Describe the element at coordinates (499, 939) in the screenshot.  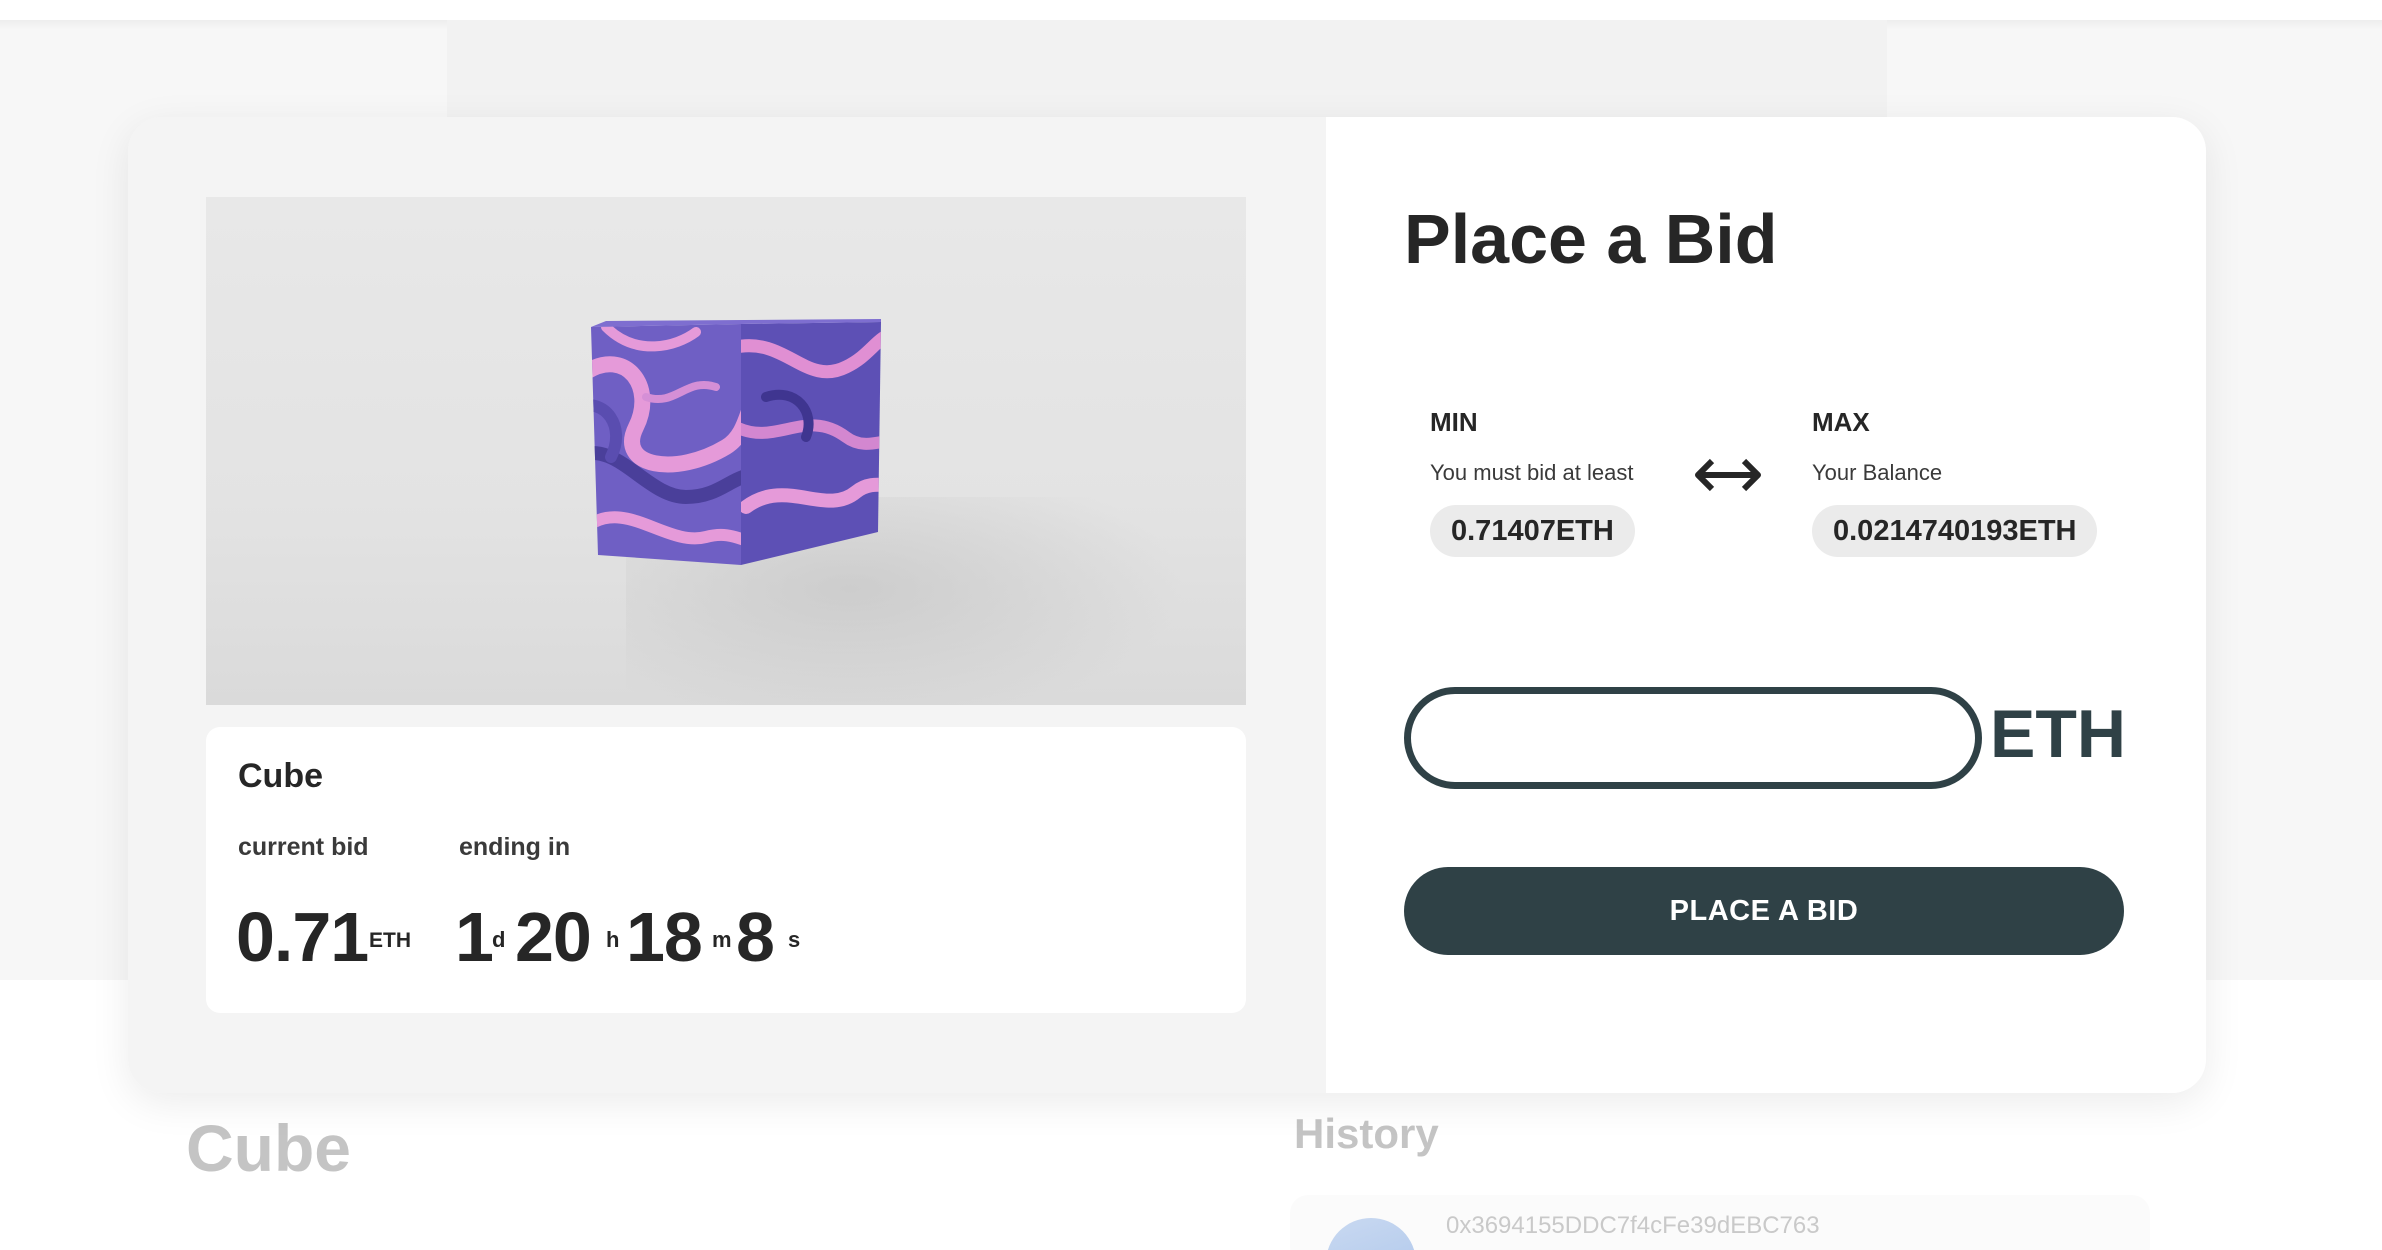
I see `countdown-days-unit: d` at that location.